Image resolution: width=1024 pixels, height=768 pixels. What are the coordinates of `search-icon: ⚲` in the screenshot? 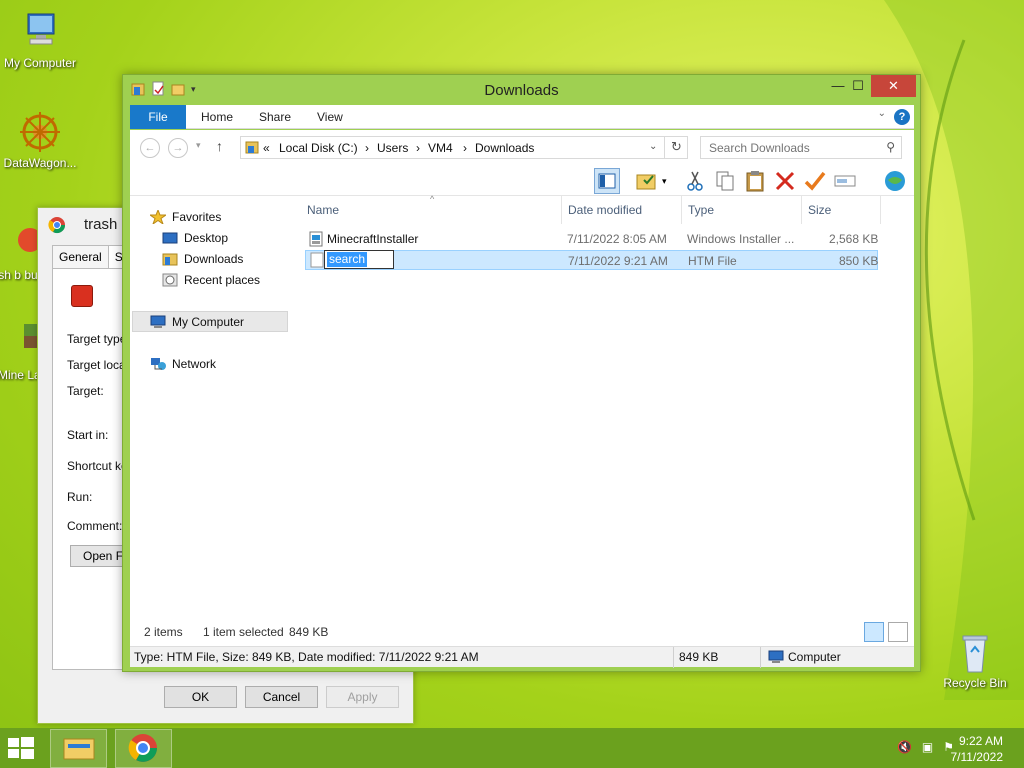 It's located at (890, 147).